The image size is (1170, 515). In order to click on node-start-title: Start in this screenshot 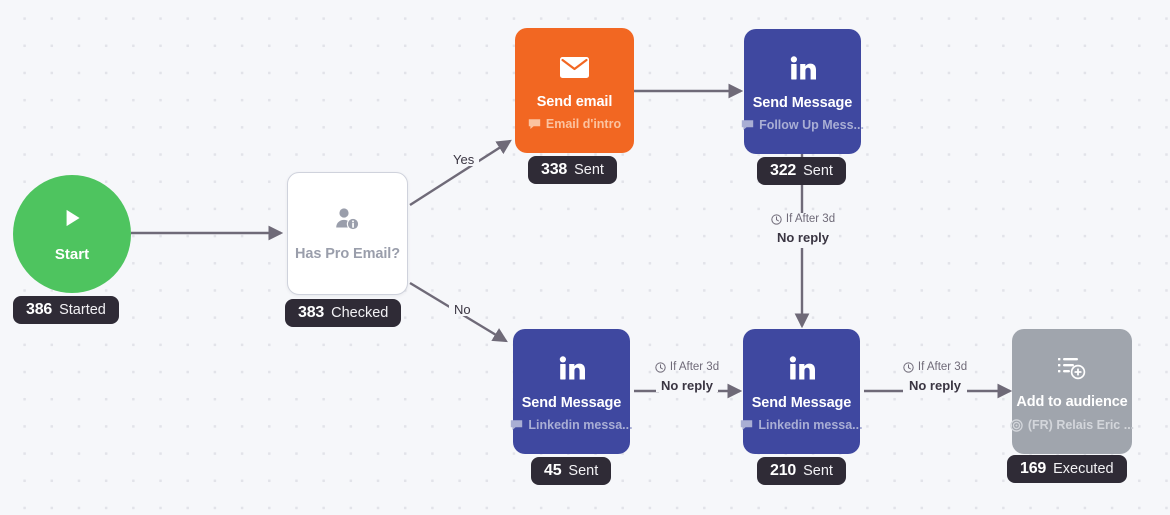, I will do `click(72, 254)`.